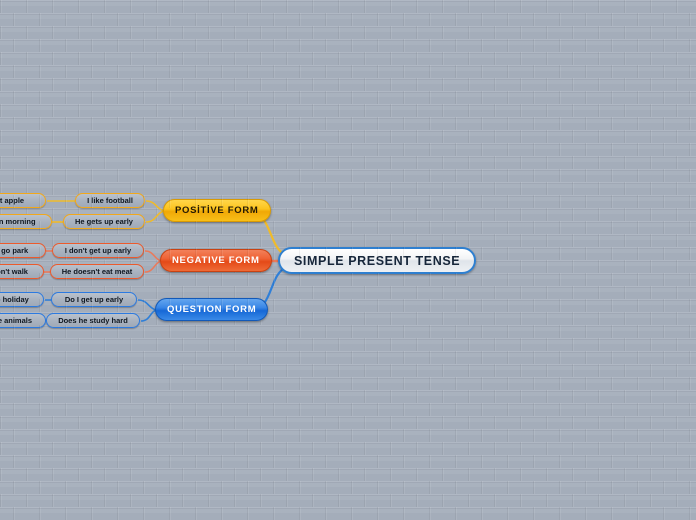  Describe the element at coordinates (14, 299) in the screenshot. I see `leaf-node-question-1-label: Do we go holiday` at that location.